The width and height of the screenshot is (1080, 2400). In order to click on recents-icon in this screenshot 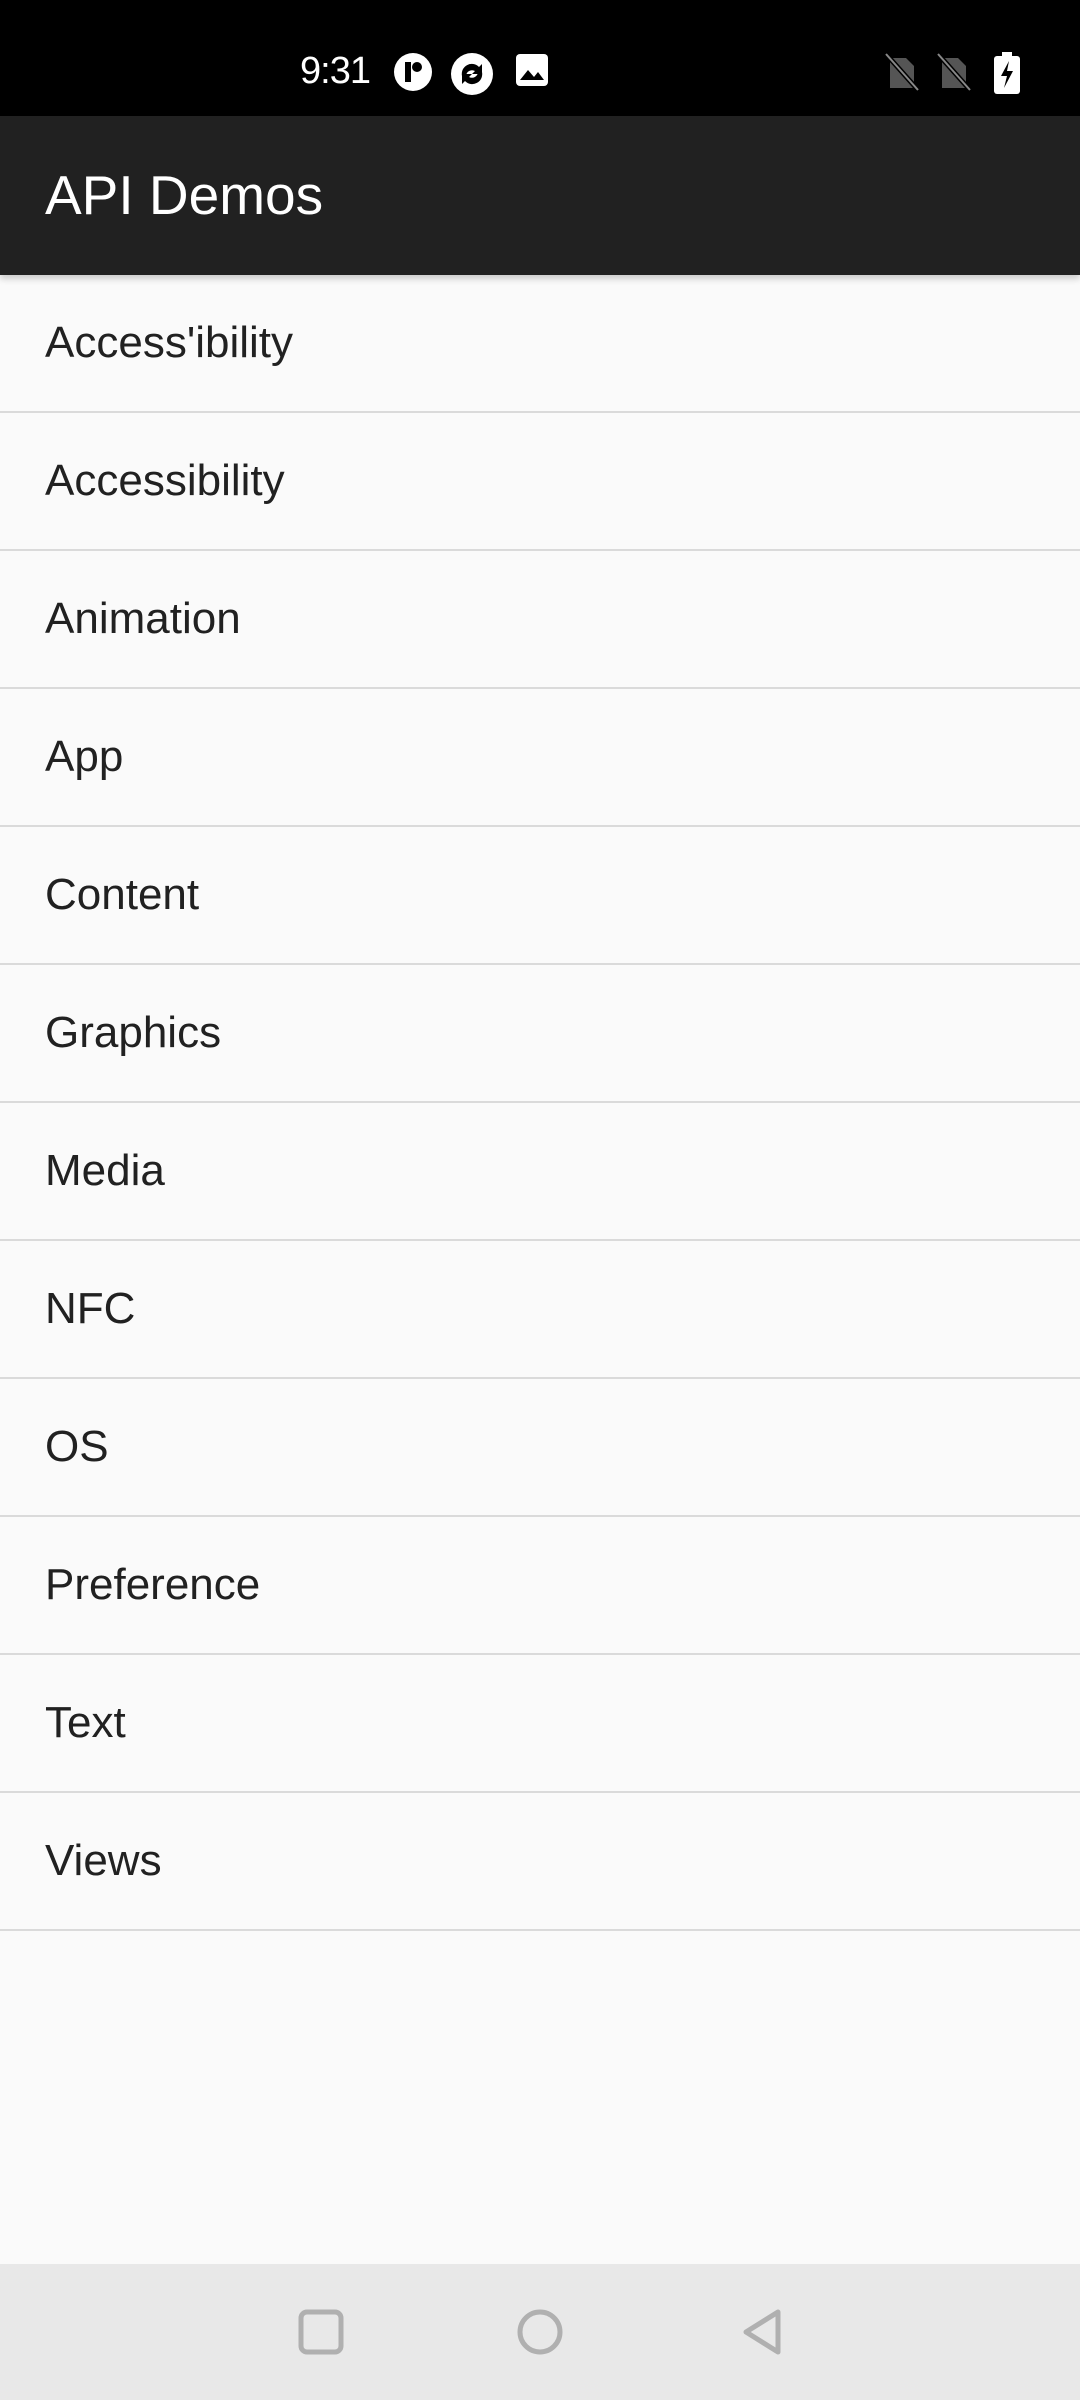, I will do `click(321, 2332)`.